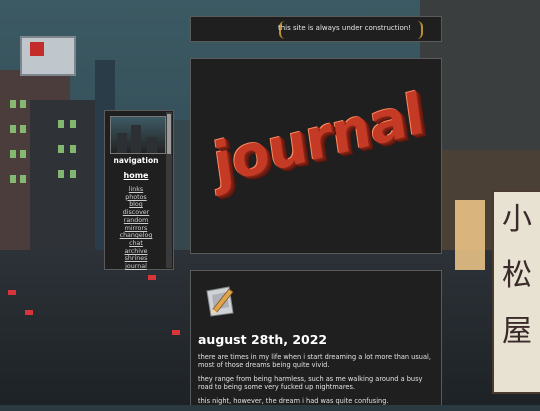  I want to click on marquee-bar: this site is always under construction!, so click(316, 29).